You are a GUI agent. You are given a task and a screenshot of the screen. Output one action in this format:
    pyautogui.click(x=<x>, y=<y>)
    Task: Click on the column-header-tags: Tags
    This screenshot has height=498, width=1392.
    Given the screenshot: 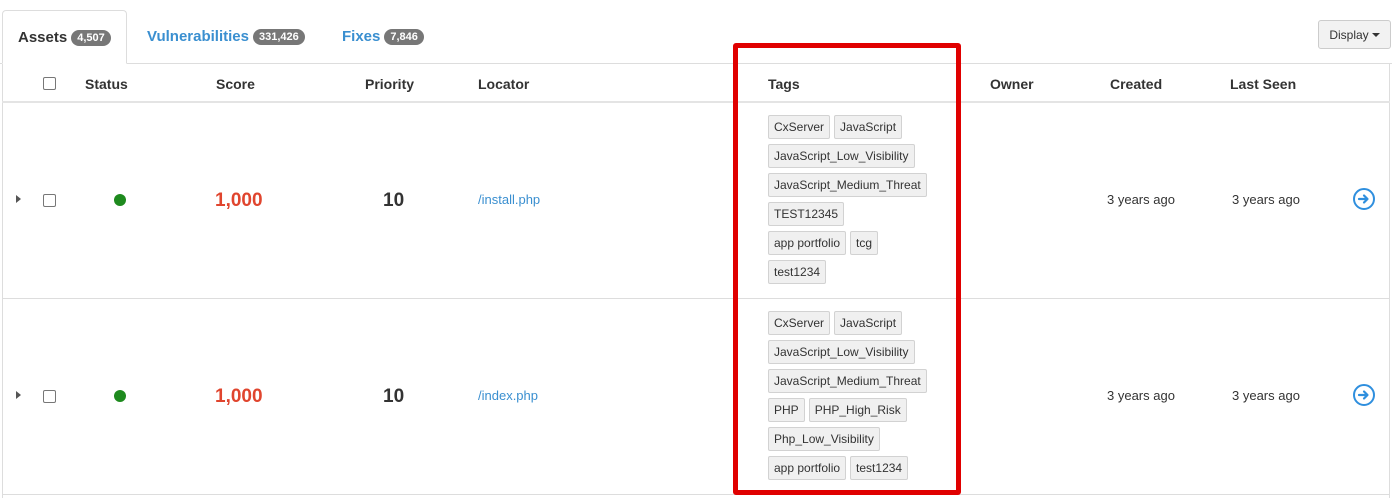 What is the action you would take?
    pyautogui.click(x=784, y=84)
    